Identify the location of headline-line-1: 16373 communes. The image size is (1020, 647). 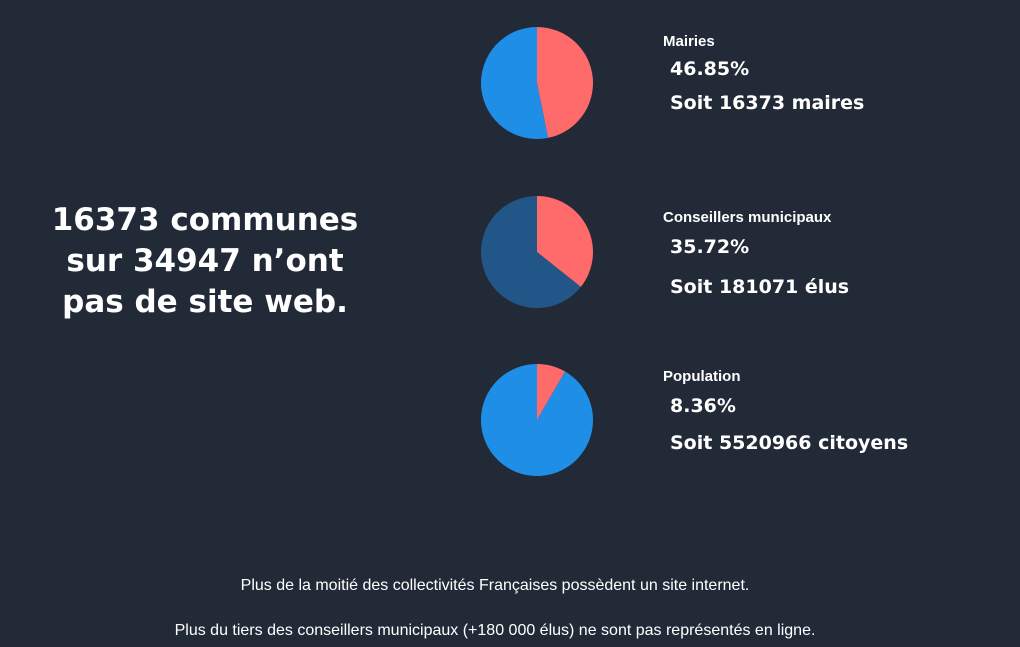
(205, 220).